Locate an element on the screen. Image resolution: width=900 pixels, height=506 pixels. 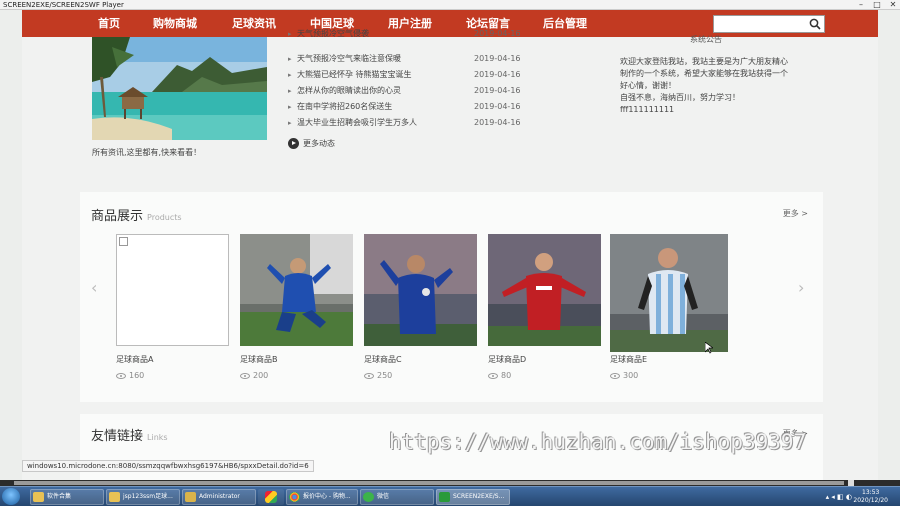
links-title: 友情链接 is located at coordinates (117, 436).